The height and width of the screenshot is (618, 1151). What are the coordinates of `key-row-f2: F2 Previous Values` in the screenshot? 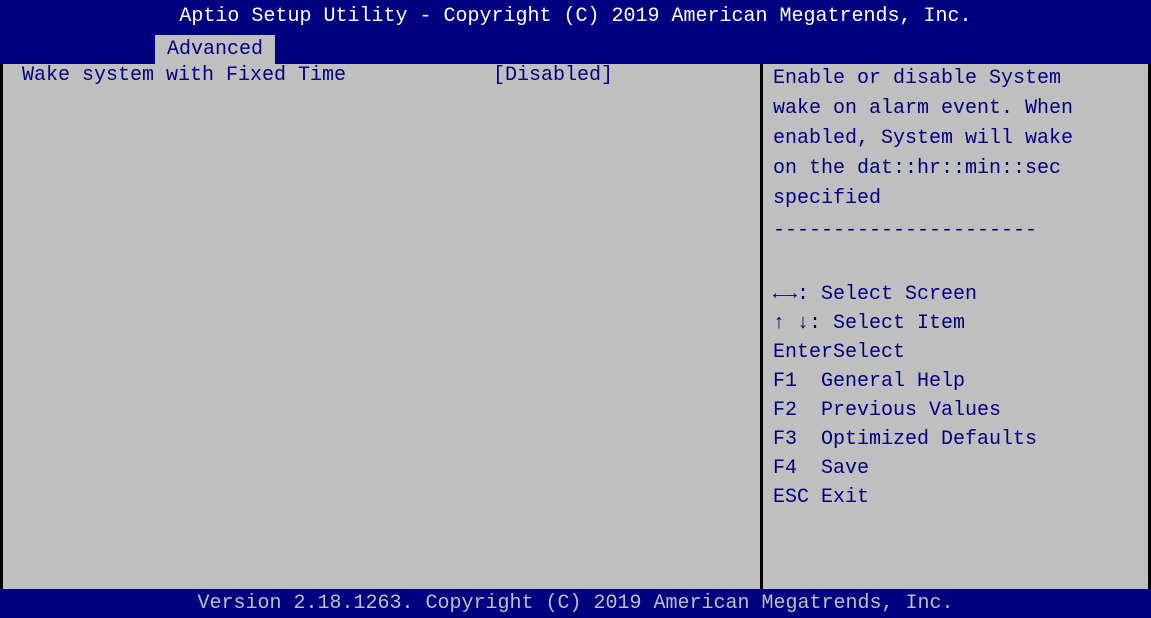 It's located at (905, 410).